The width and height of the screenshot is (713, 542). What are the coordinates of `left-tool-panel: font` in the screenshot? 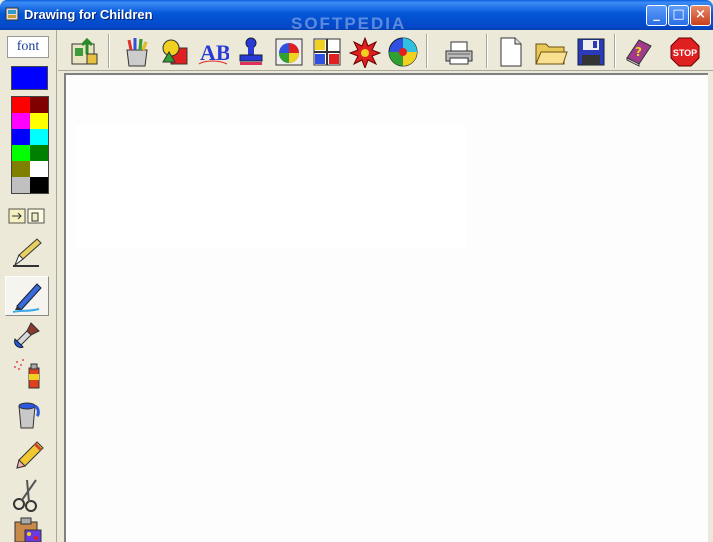 It's located at (28, 286).